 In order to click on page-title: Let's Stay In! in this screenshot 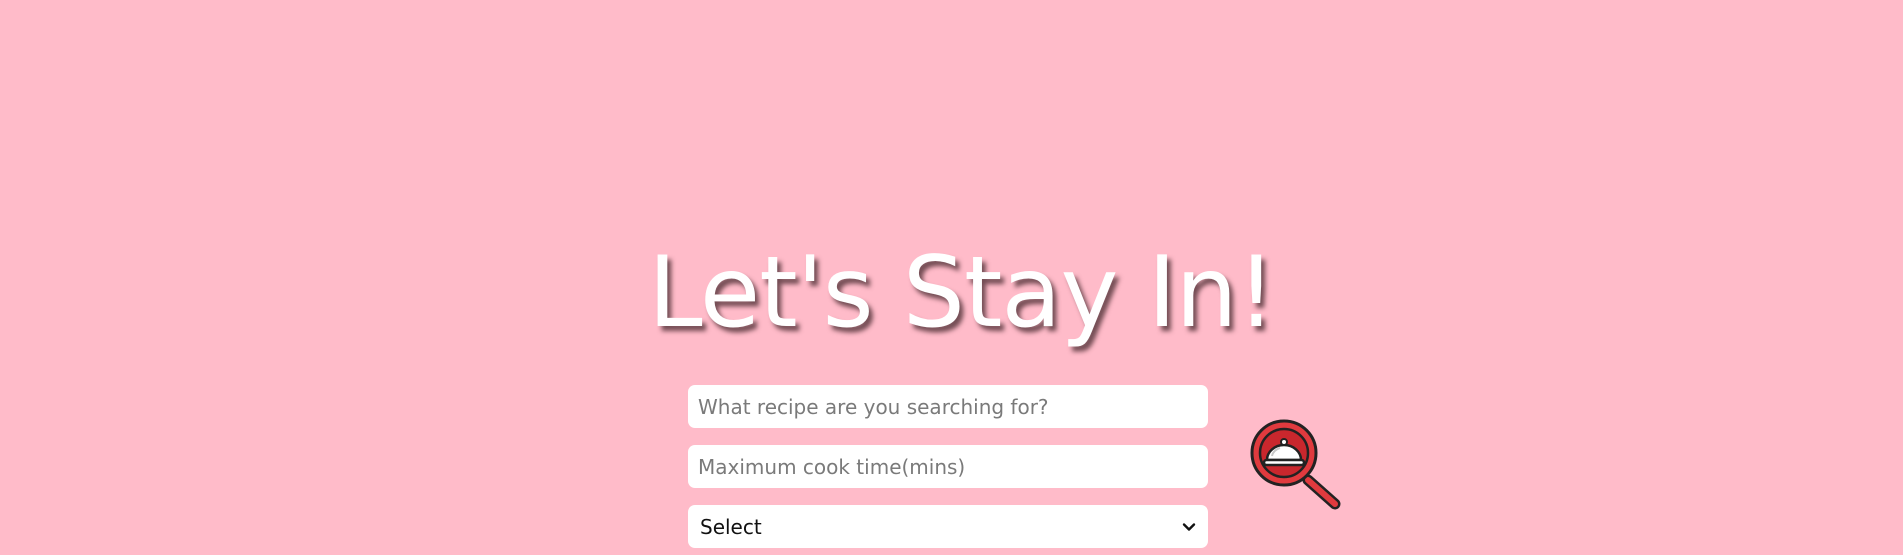, I will do `click(962, 293)`.